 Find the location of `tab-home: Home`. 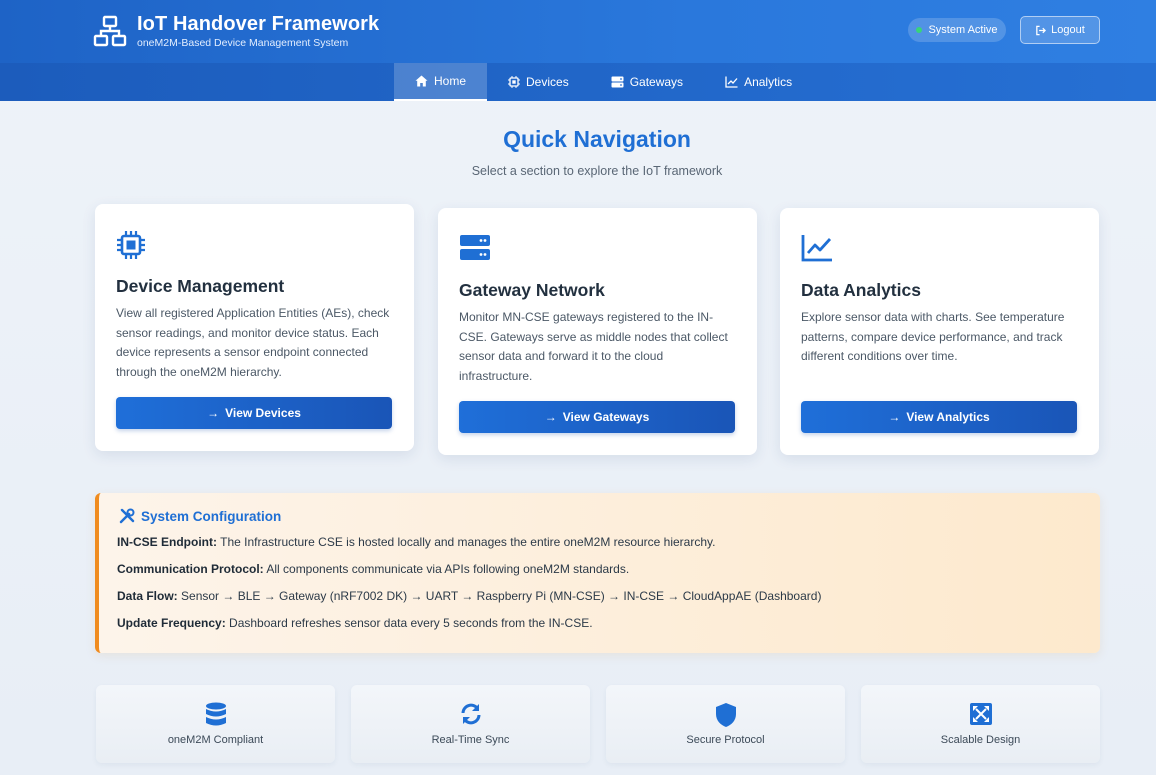

tab-home: Home is located at coordinates (441, 82).